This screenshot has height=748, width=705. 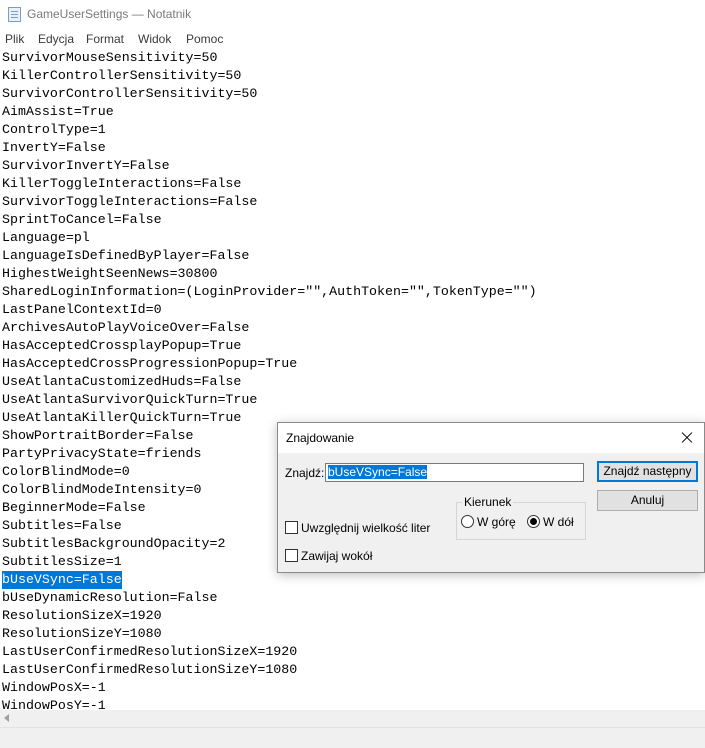 I want to click on match-case-label: Uwzględnij wielkość liter, so click(x=365, y=528).